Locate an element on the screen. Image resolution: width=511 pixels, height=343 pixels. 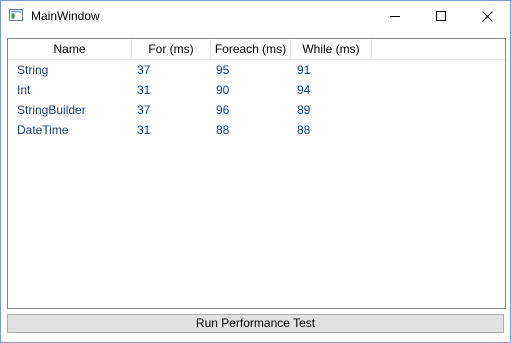
maximize-icon is located at coordinates (441, 16).